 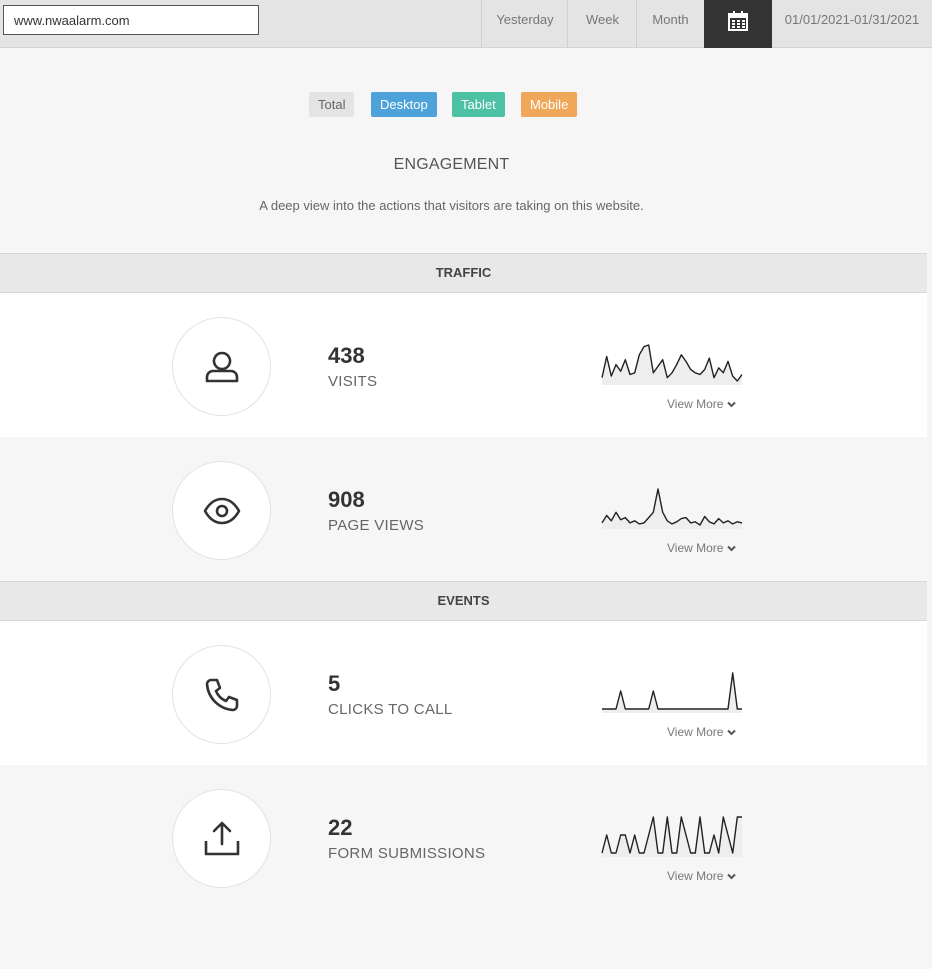 I want to click on page-views-sparkline, so click(x=672, y=508).